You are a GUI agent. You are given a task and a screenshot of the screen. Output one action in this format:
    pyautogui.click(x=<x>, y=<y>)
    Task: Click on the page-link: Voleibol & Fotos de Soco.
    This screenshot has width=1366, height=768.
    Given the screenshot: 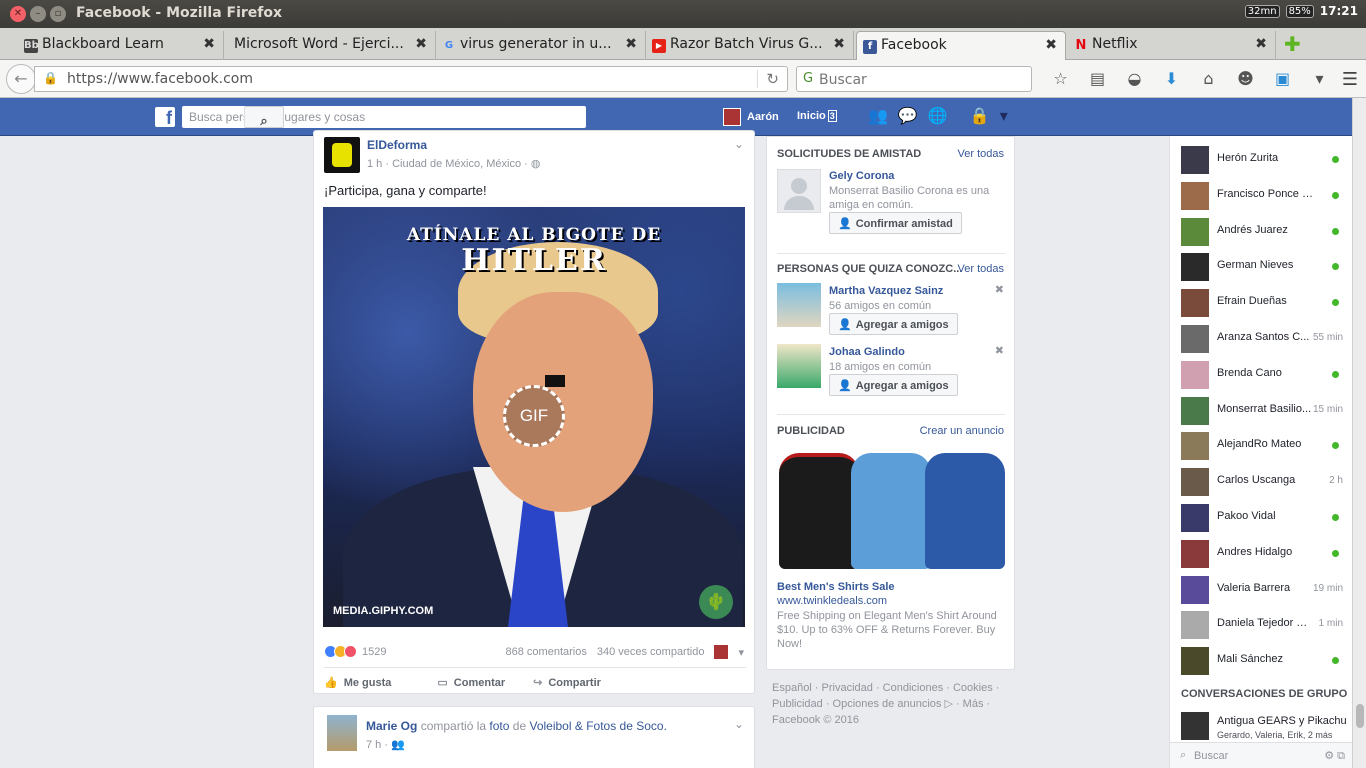 What is the action you would take?
    pyautogui.click(x=597, y=726)
    